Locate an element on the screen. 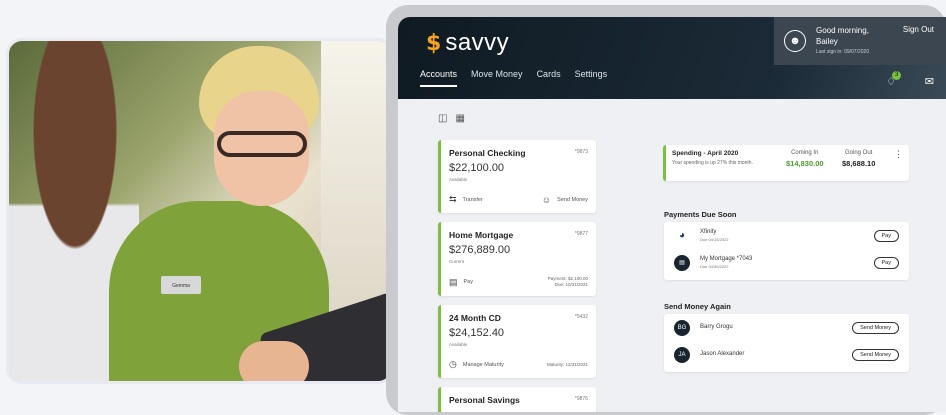 The width and height of the screenshot is (946, 415). account-balance: $22,100.00 is located at coordinates (477, 168).